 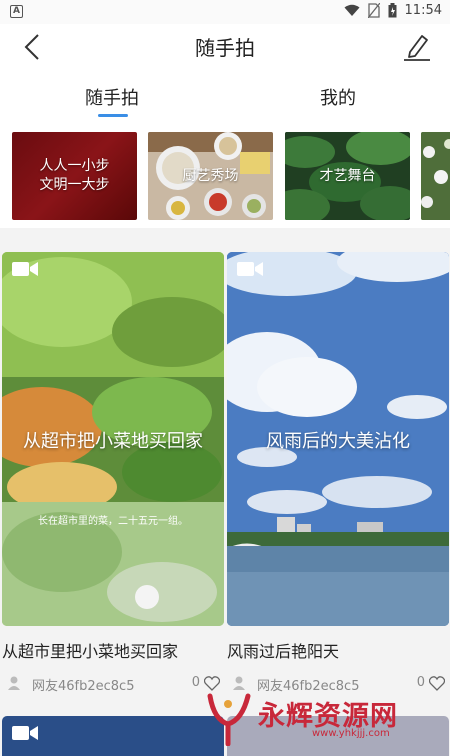 I want to click on thumbnail-subcaption: 长在超市里的菜，二十五元一组。, so click(x=113, y=521).